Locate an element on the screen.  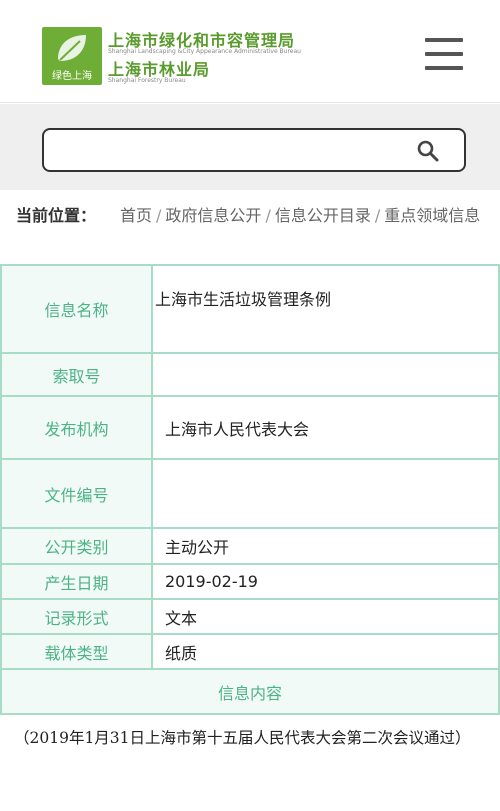
info-label: 索取号 is located at coordinates (76, 374).